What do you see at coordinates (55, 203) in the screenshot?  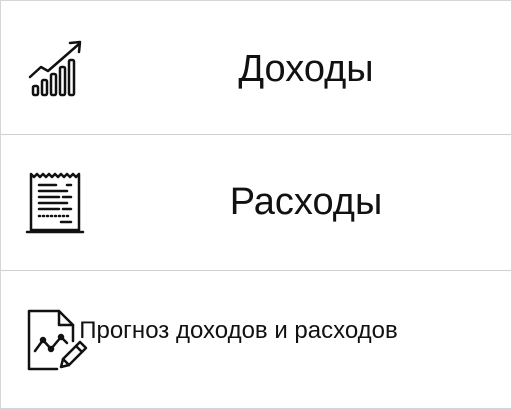 I see `receipt-icon` at bounding box center [55, 203].